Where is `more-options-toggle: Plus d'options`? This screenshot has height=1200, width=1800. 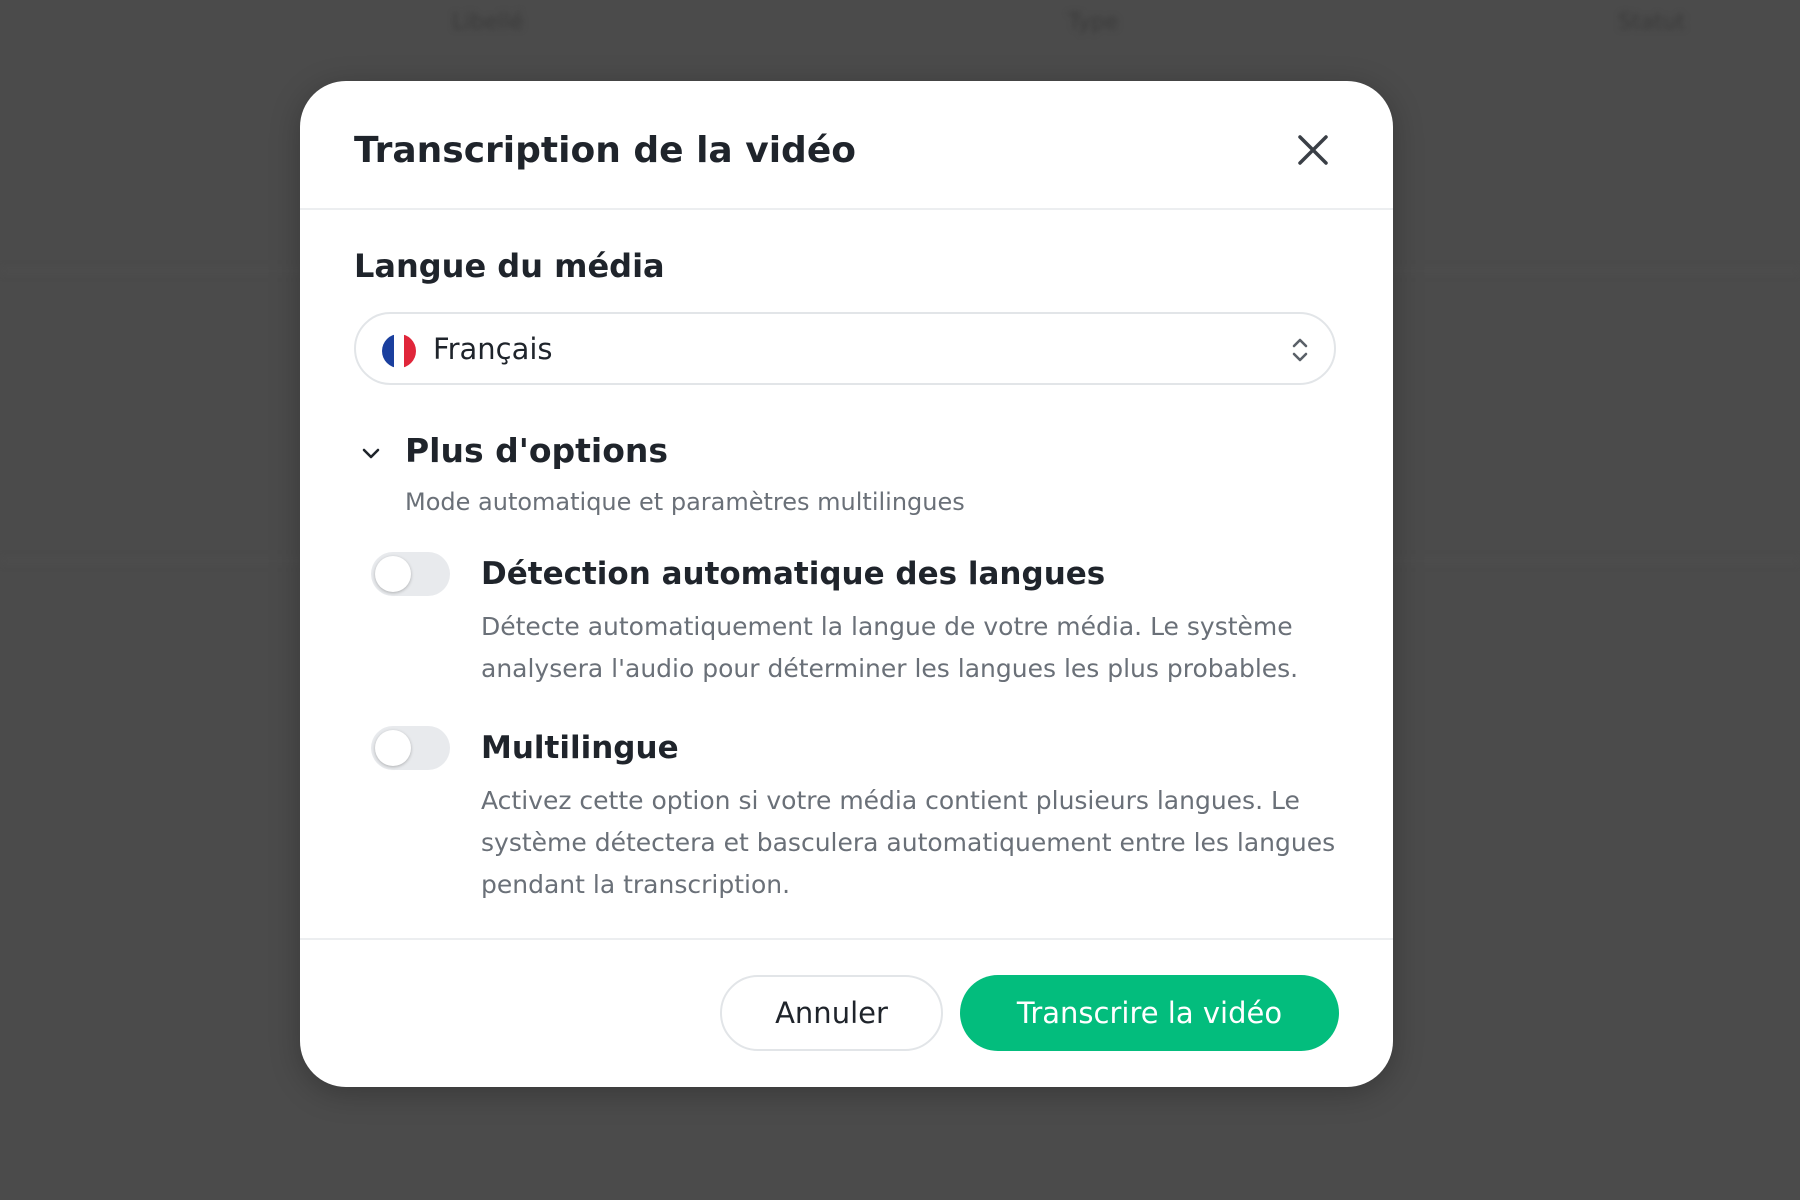
more-options-toggle: Plus d'options is located at coordinates (554, 453).